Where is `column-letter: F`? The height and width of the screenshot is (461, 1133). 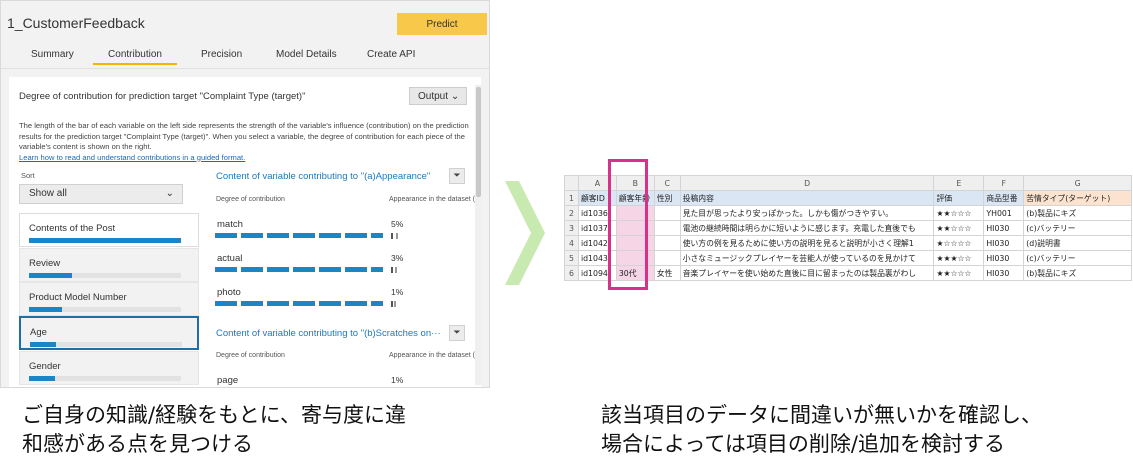 column-letter: F is located at coordinates (1004, 183).